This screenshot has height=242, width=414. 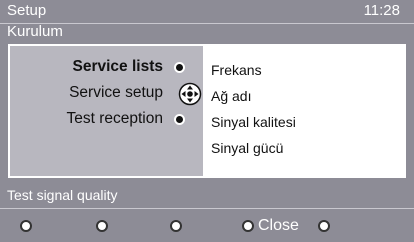 What do you see at coordinates (207, 196) in the screenshot?
I see `status-bar: Test signal quality` at bounding box center [207, 196].